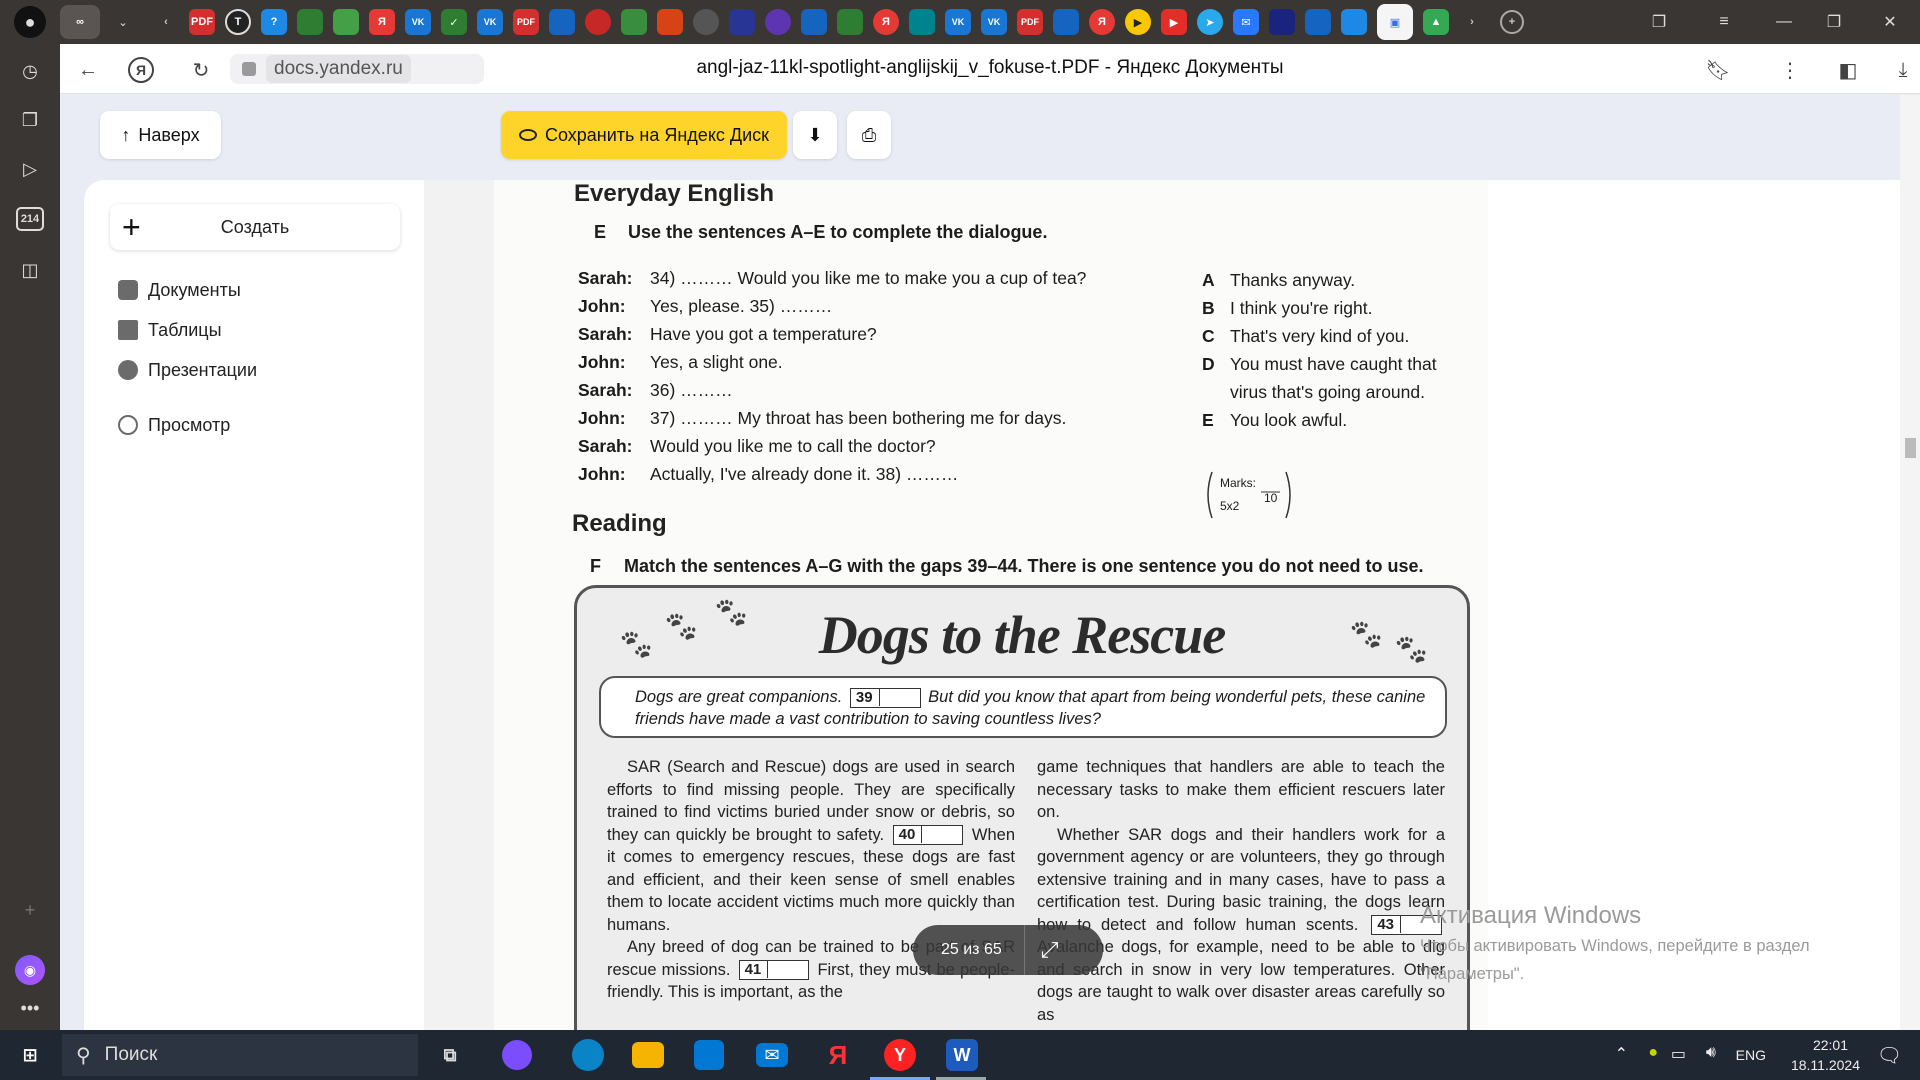  Describe the element at coordinates (1472, 22) in the screenshot. I see `tabs-scroll-right-icon: ›` at that location.